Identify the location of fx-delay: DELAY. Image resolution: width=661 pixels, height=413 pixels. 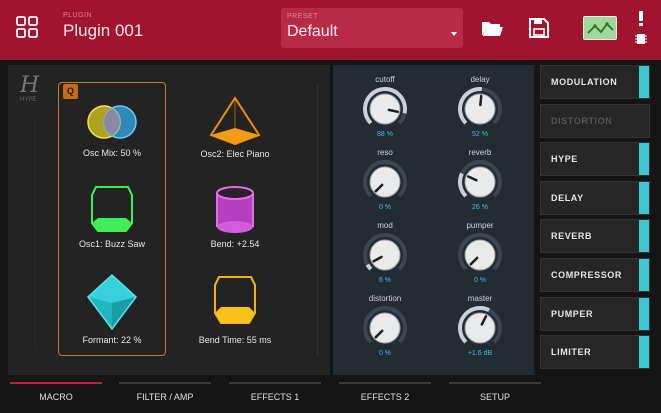
(595, 197).